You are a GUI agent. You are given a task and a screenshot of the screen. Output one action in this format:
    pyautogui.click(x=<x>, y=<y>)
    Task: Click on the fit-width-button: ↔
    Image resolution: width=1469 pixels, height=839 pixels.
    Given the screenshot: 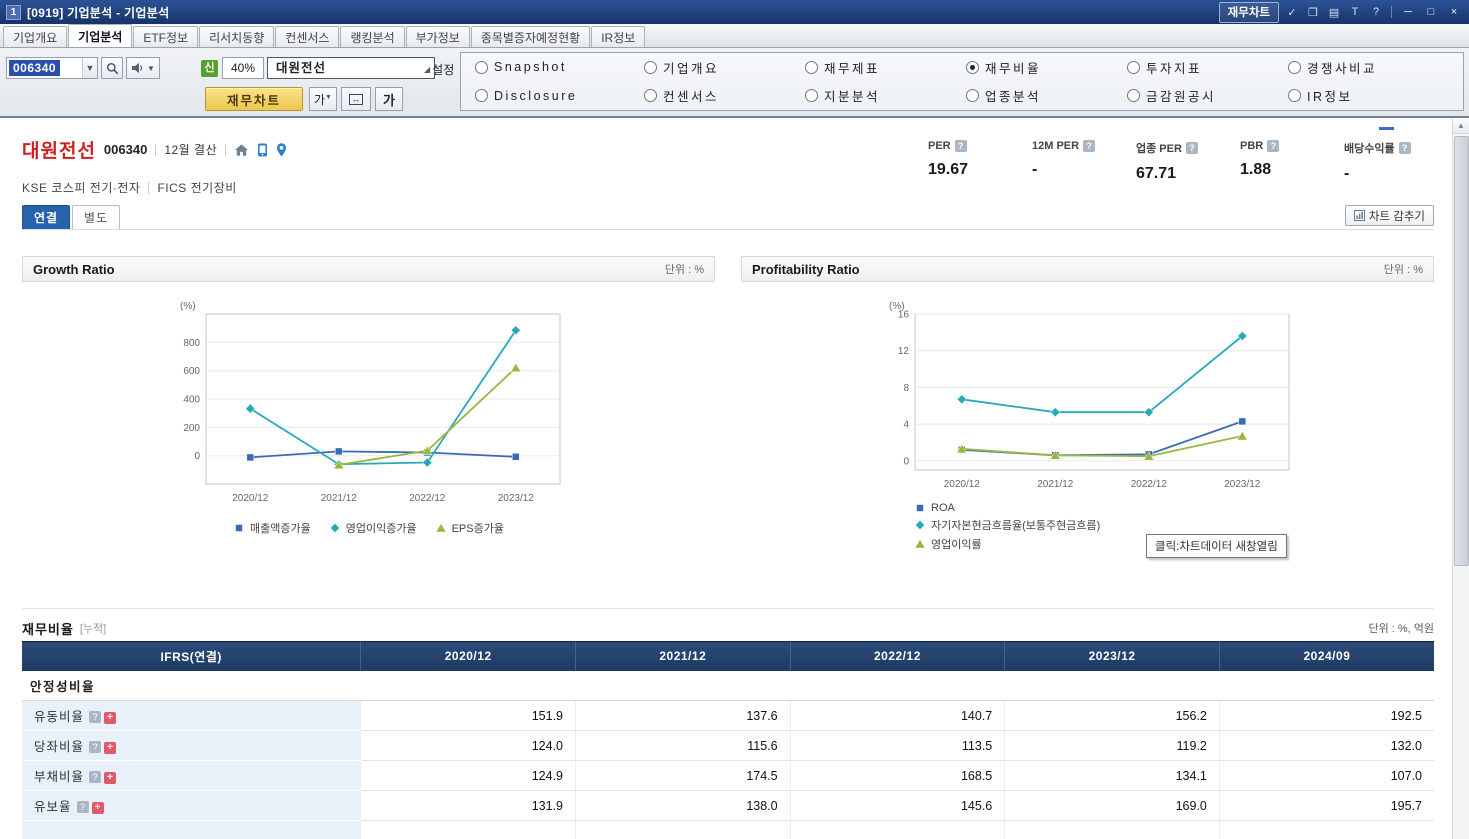 What is the action you would take?
    pyautogui.click(x=356, y=99)
    